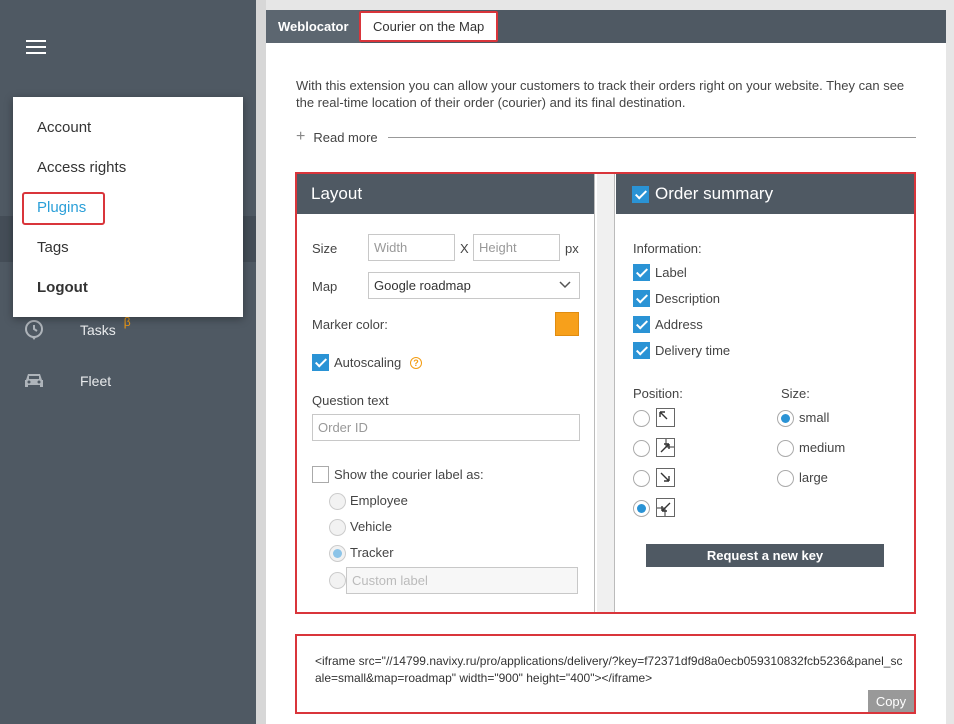 The image size is (954, 724). I want to click on arrow-bottom-right-icon, so click(665, 477).